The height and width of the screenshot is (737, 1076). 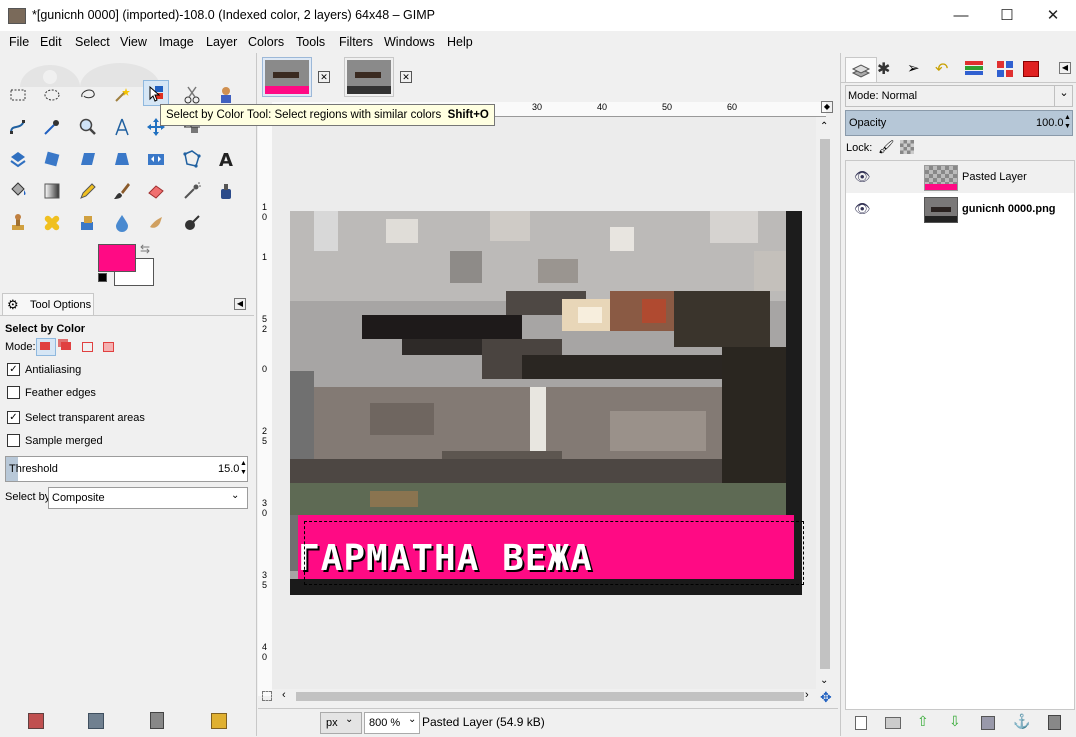 I want to click on tab-tool-options: ⚙ Tool Options, so click(x=48, y=304).